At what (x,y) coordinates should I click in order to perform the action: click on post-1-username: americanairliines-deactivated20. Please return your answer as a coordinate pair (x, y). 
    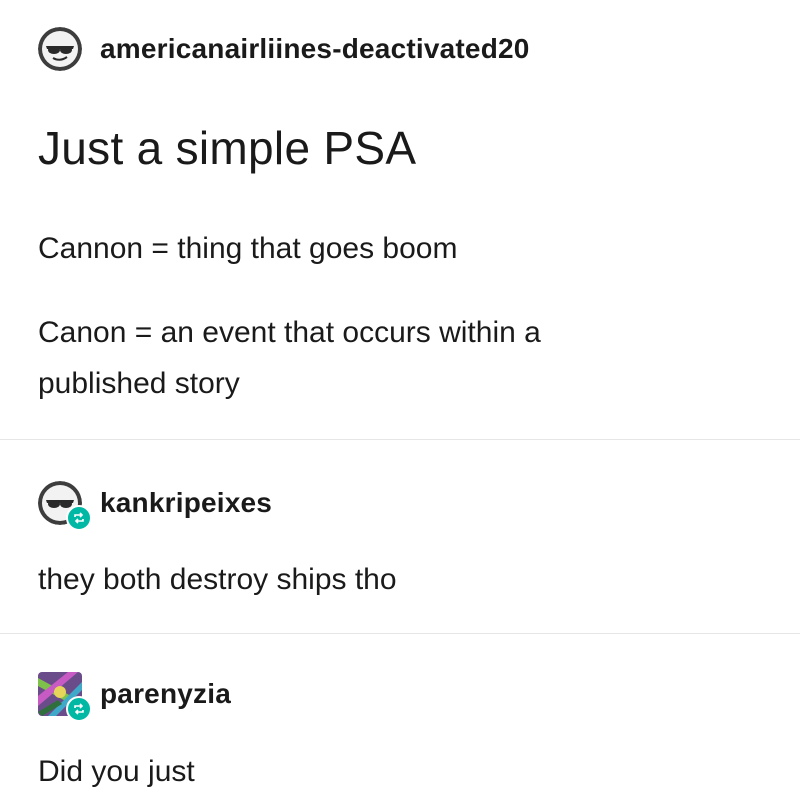
    Looking at the image, I should click on (315, 49).